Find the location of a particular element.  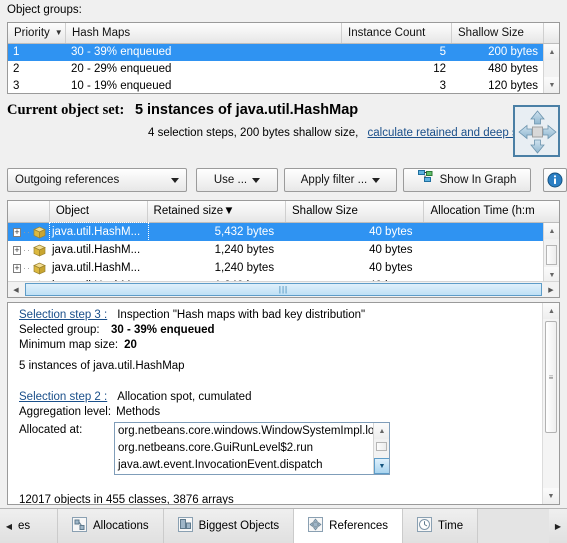

table-row: 2 20 - 29% enqueued 12 480 bytes is located at coordinates (283, 69).